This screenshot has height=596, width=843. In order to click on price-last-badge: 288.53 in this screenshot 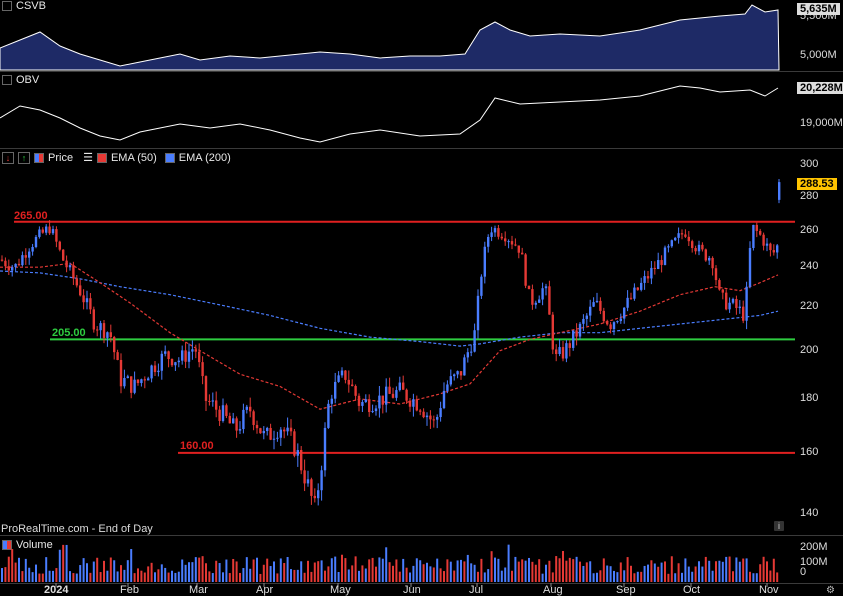, I will do `click(817, 184)`.